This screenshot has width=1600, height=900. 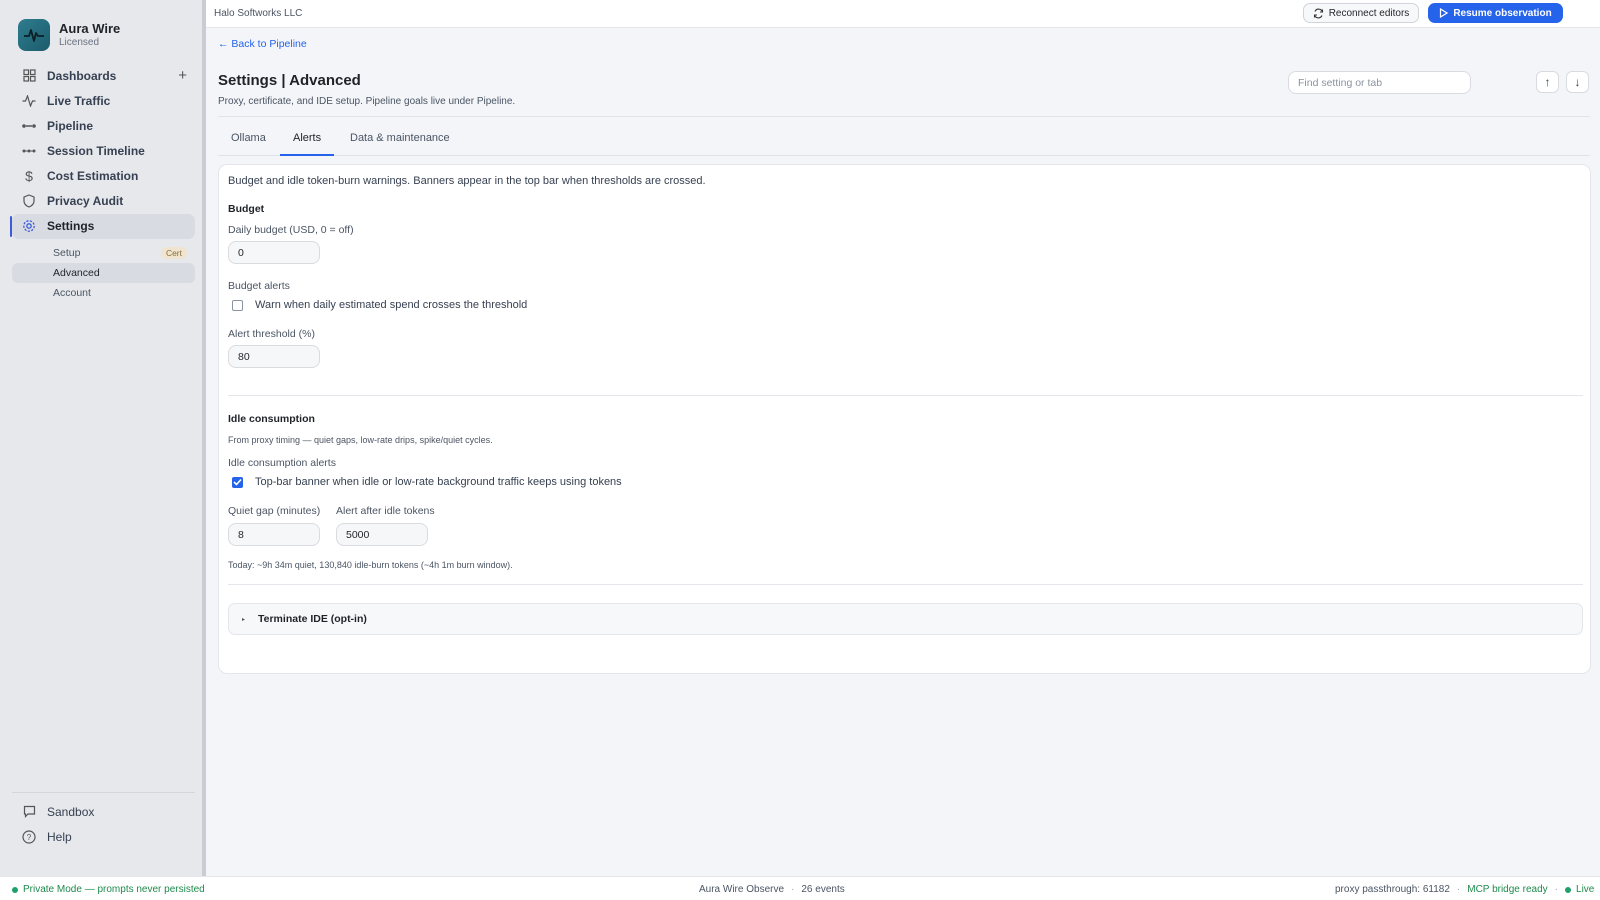 What do you see at coordinates (173, 252) in the screenshot?
I see `cert-badge: Cert` at bounding box center [173, 252].